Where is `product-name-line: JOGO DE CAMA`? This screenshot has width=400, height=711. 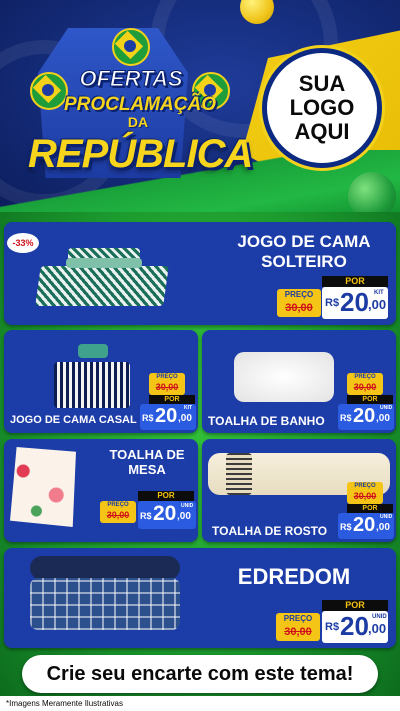
product-name-line: JOGO DE CAMA is located at coordinates (304, 241).